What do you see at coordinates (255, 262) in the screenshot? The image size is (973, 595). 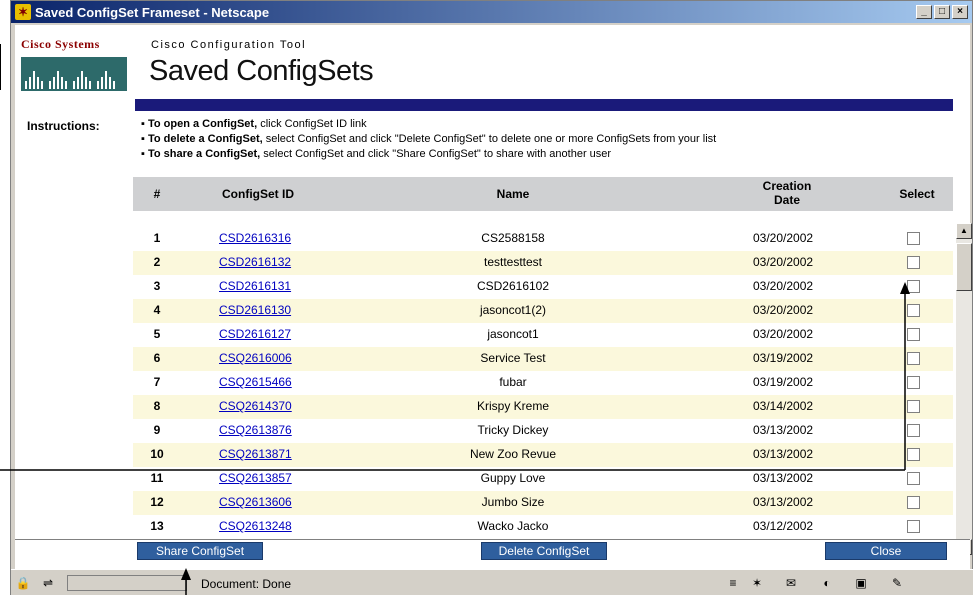 I see `configset-id-link: CSD2616132` at bounding box center [255, 262].